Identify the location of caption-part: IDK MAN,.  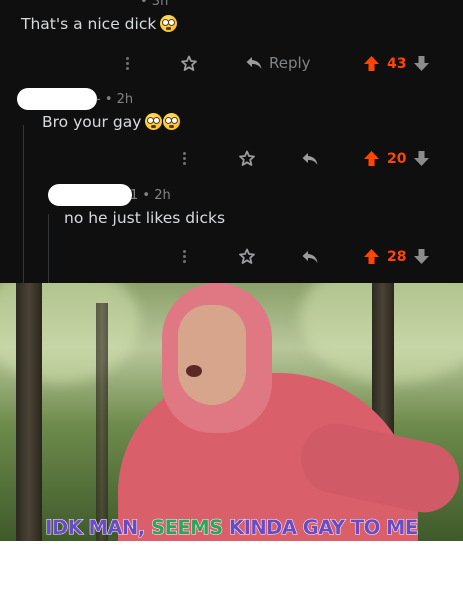
(95, 528).